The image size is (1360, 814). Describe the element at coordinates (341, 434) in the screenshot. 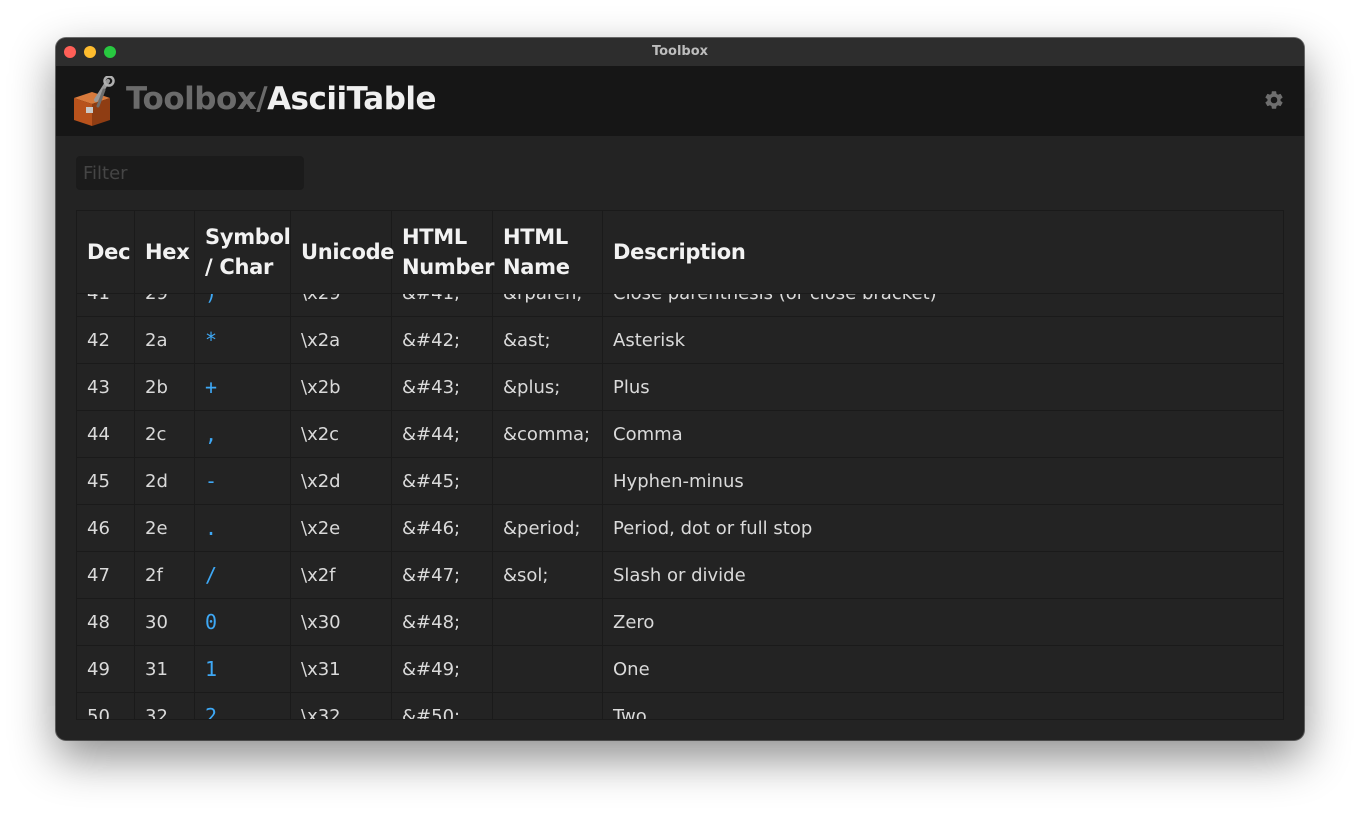

I see `cell-unicode: \x2c` at that location.